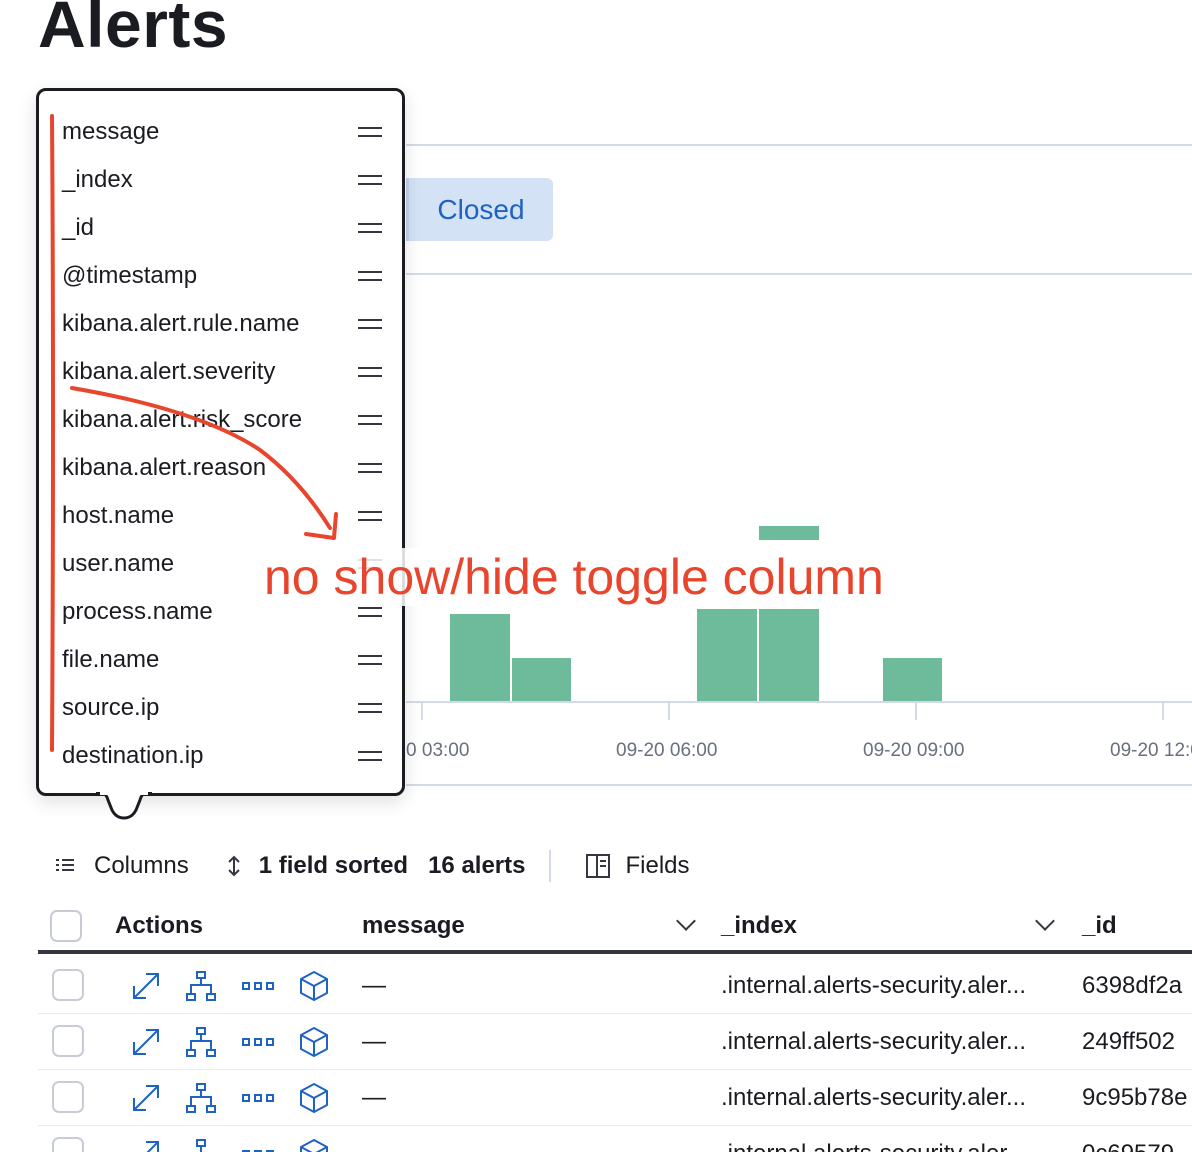 The width and height of the screenshot is (1192, 1152). What do you see at coordinates (550, 866) in the screenshot?
I see `toolbar-divider` at bounding box center [550, 866].